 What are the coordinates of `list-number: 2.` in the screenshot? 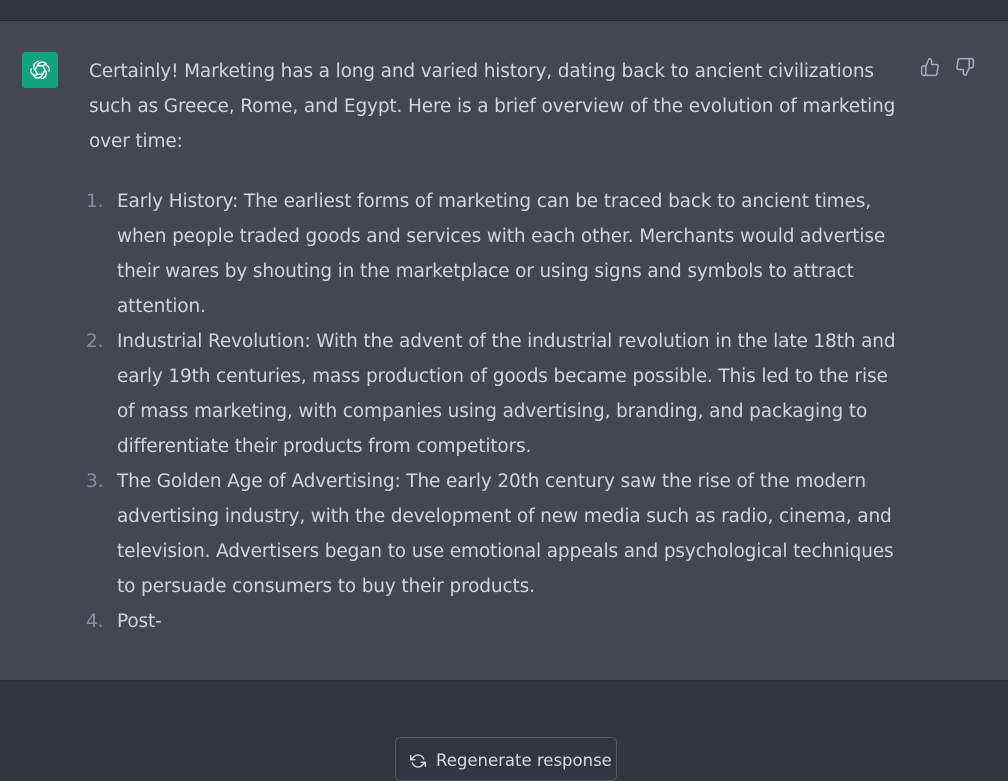 It's located at (95, 341).